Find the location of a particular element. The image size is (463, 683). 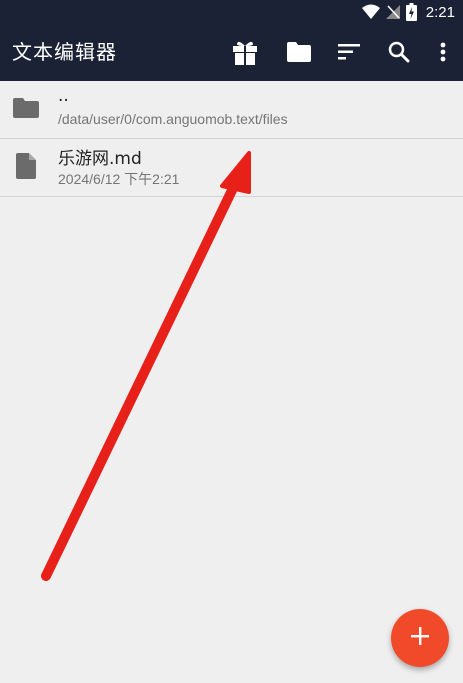

folder-button is located at coordinates (299, 52).